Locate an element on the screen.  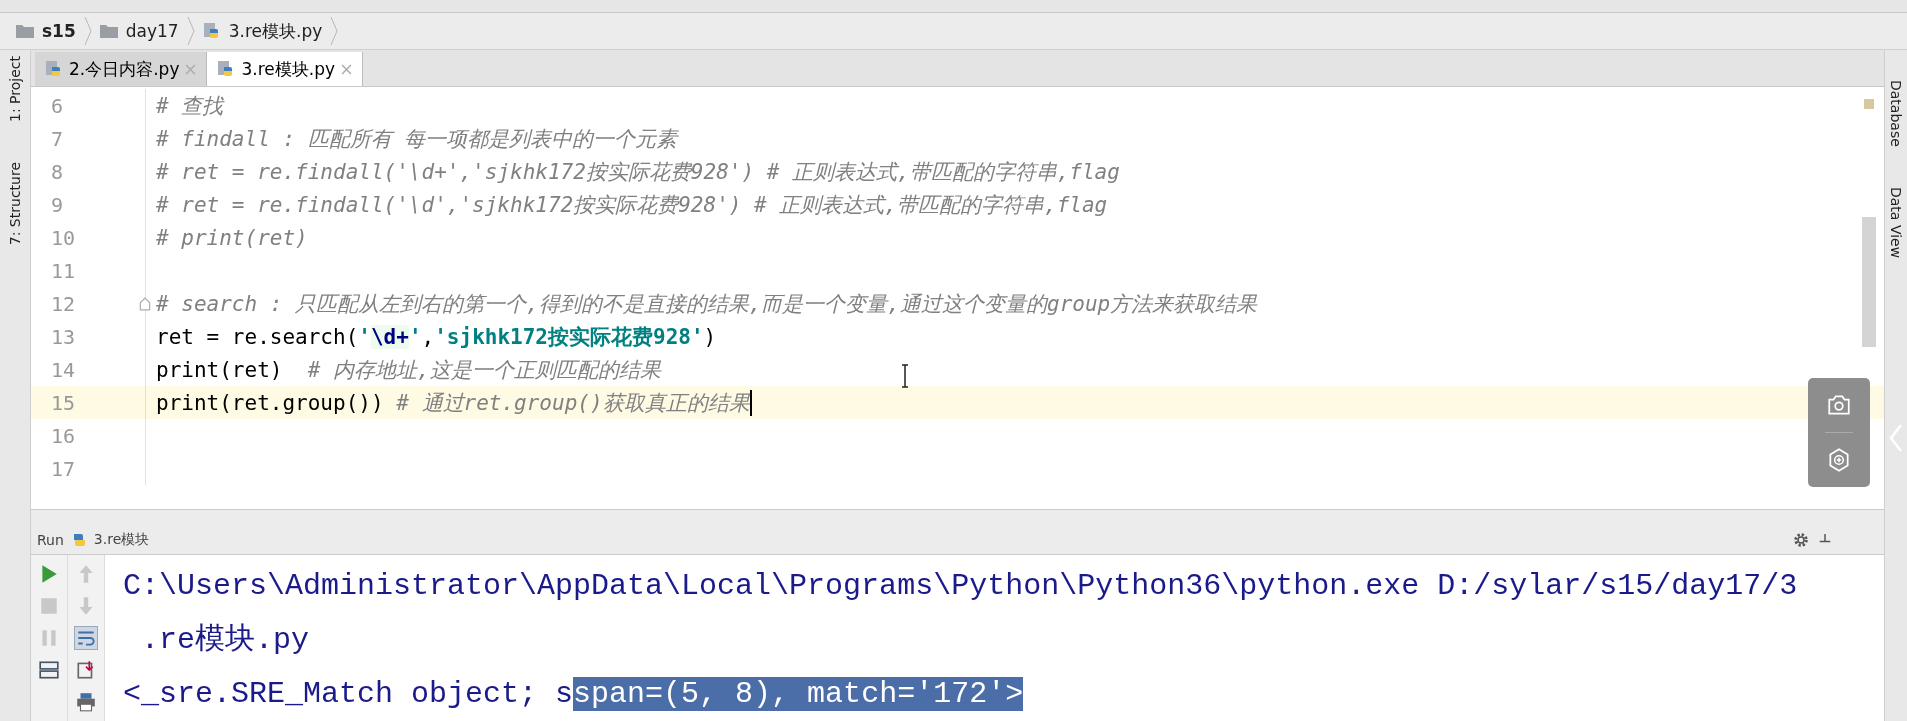
code-line: # findall : 匹配所有 每一项都是列表中的一个元素 is located at coordinates (416, 139).